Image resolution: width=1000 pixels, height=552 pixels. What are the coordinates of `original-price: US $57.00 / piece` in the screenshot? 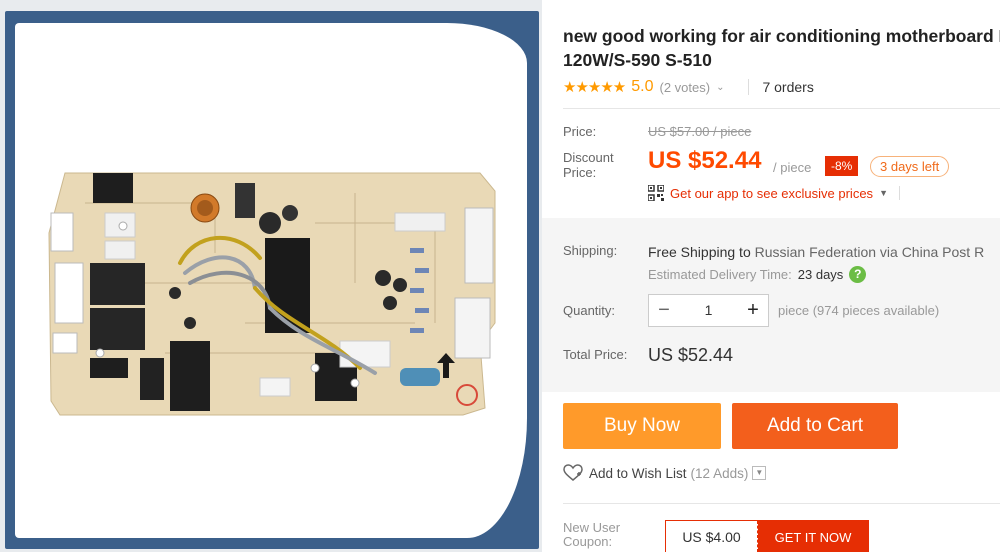 It's located at (700, 131).